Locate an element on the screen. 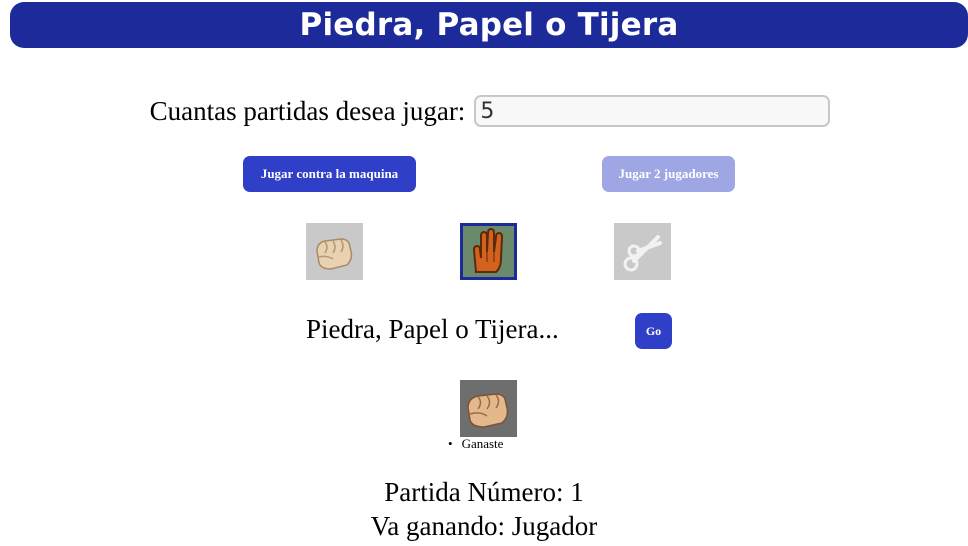 This screenshot has width=968, height=546. result-image is located at coordinates (488, 408).